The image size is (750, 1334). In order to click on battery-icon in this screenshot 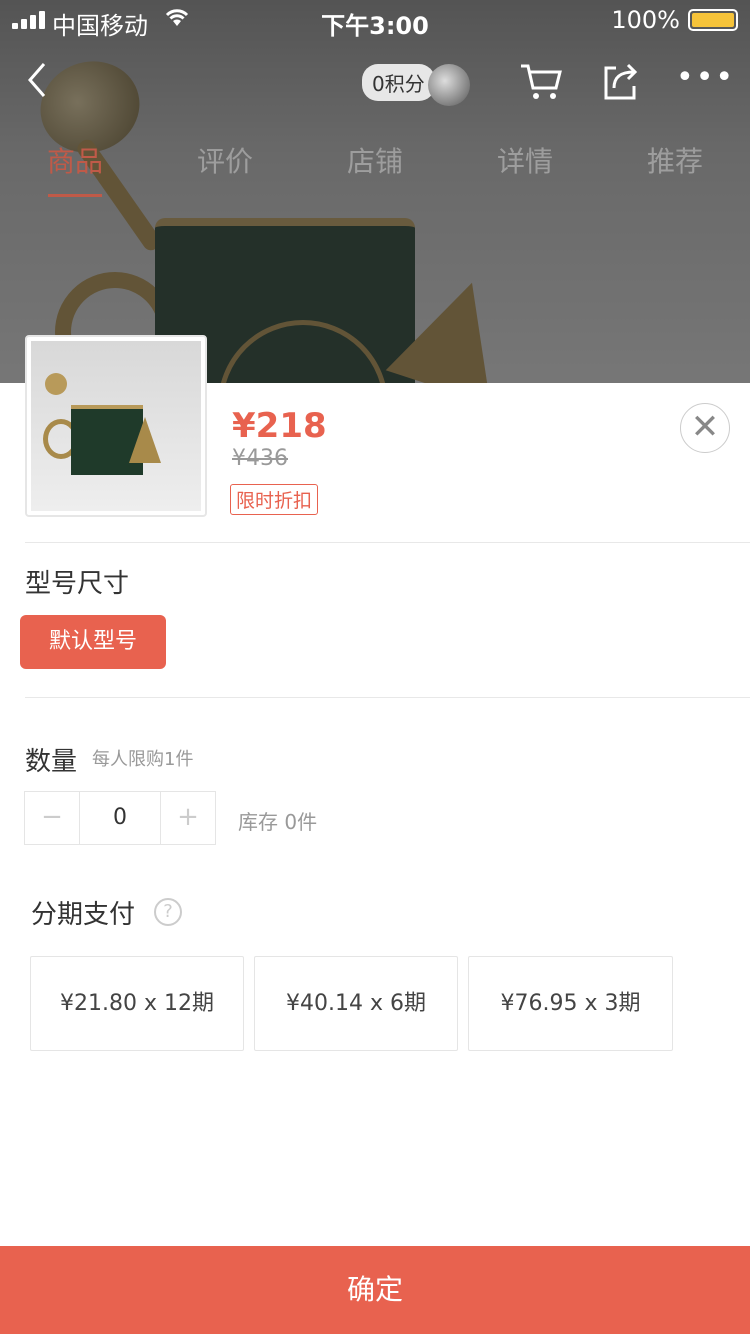, I will do `click(713, 20)`.